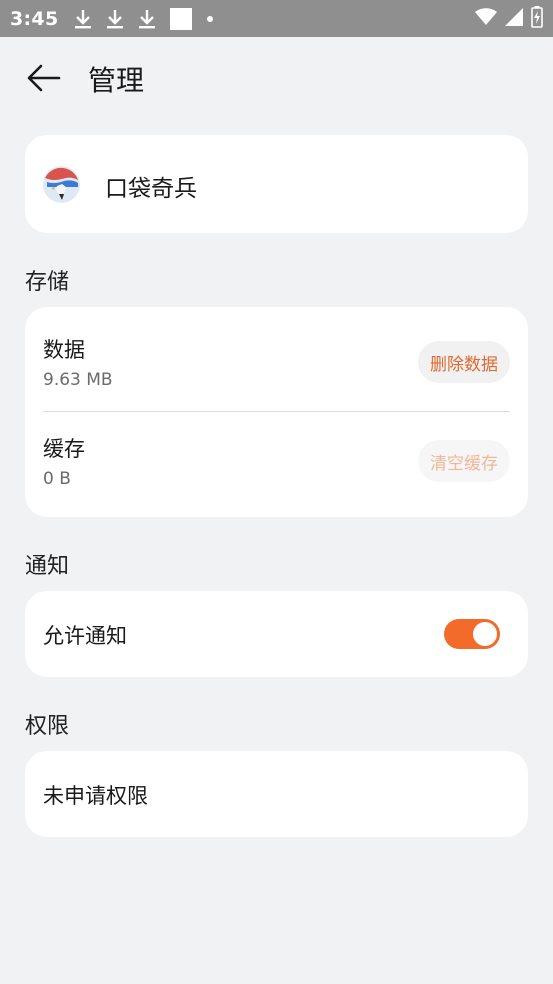  Describe the element at coordinates (276, 81) in the screenshot. I see `app-bar: 管理` at that location.